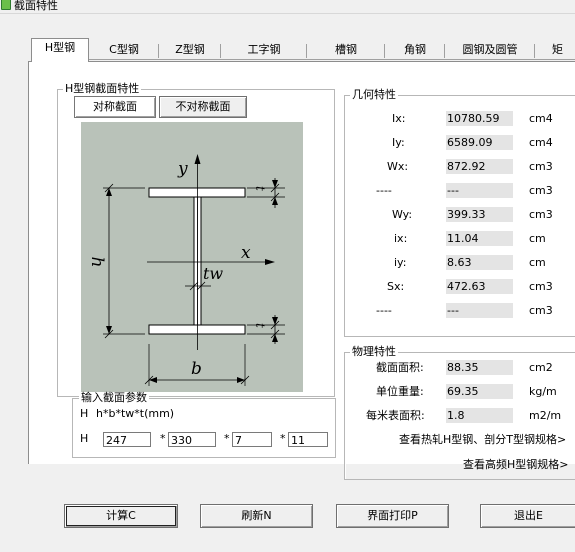 The width and height of the screenshot is (575, 552). Describe the element at coordinates (114, 397) in the screenshot. I see `input-group-title: 输入截面参数` at that location.